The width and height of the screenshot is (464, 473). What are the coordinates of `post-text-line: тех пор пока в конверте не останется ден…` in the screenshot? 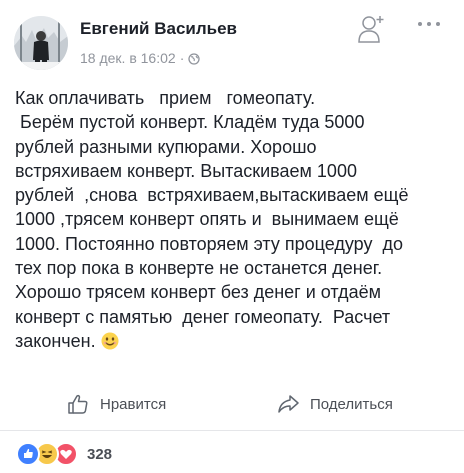 It's located at (199, 268).